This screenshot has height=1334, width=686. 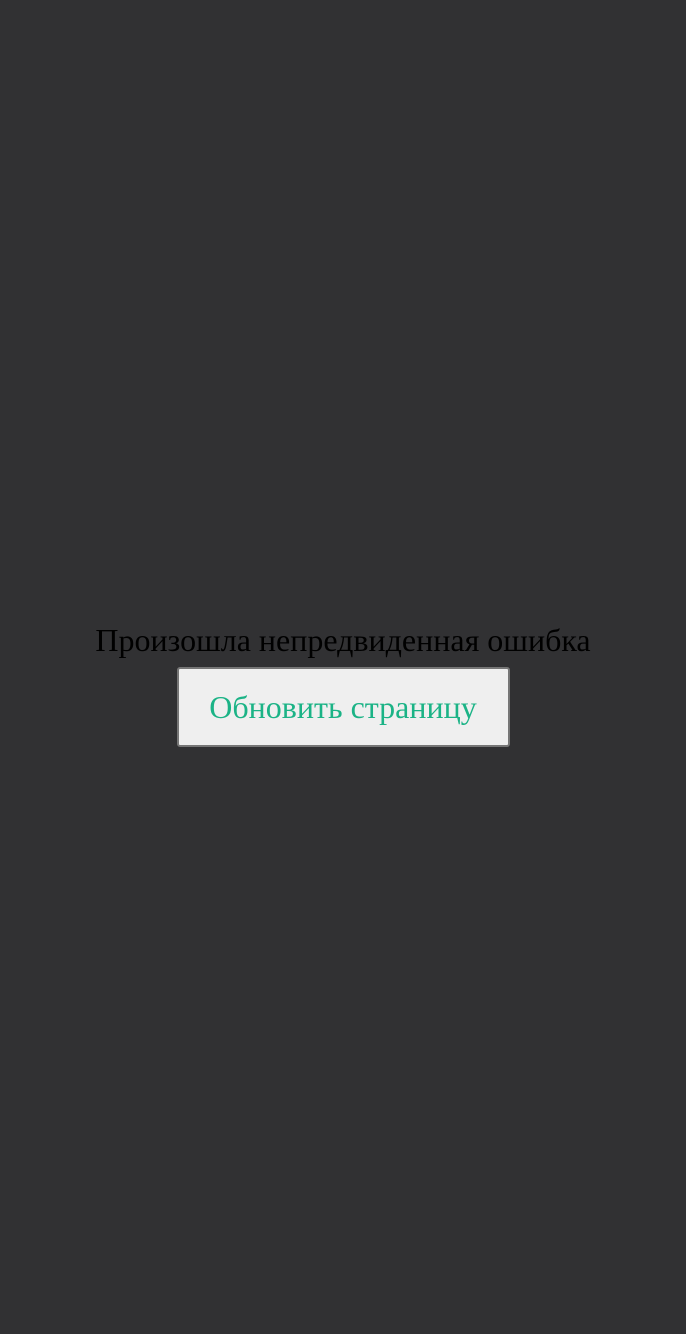 I want to click on error-message: Произошла непредвиденная ошибка, so click(x=343, y=640).